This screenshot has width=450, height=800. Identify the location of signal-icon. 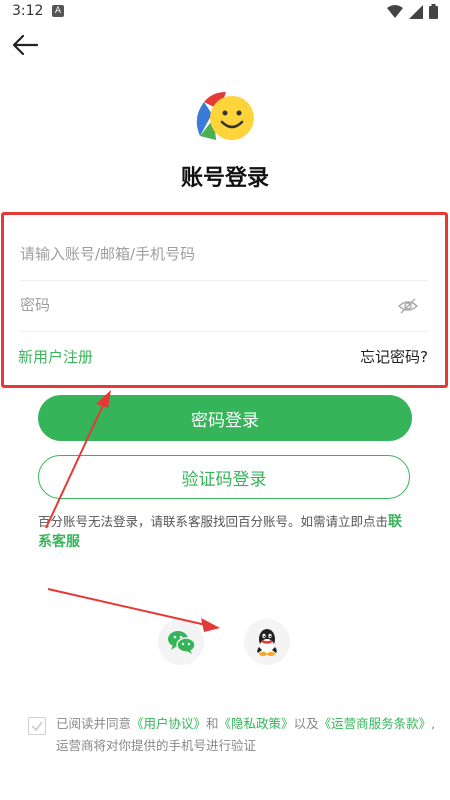
(416, 11).